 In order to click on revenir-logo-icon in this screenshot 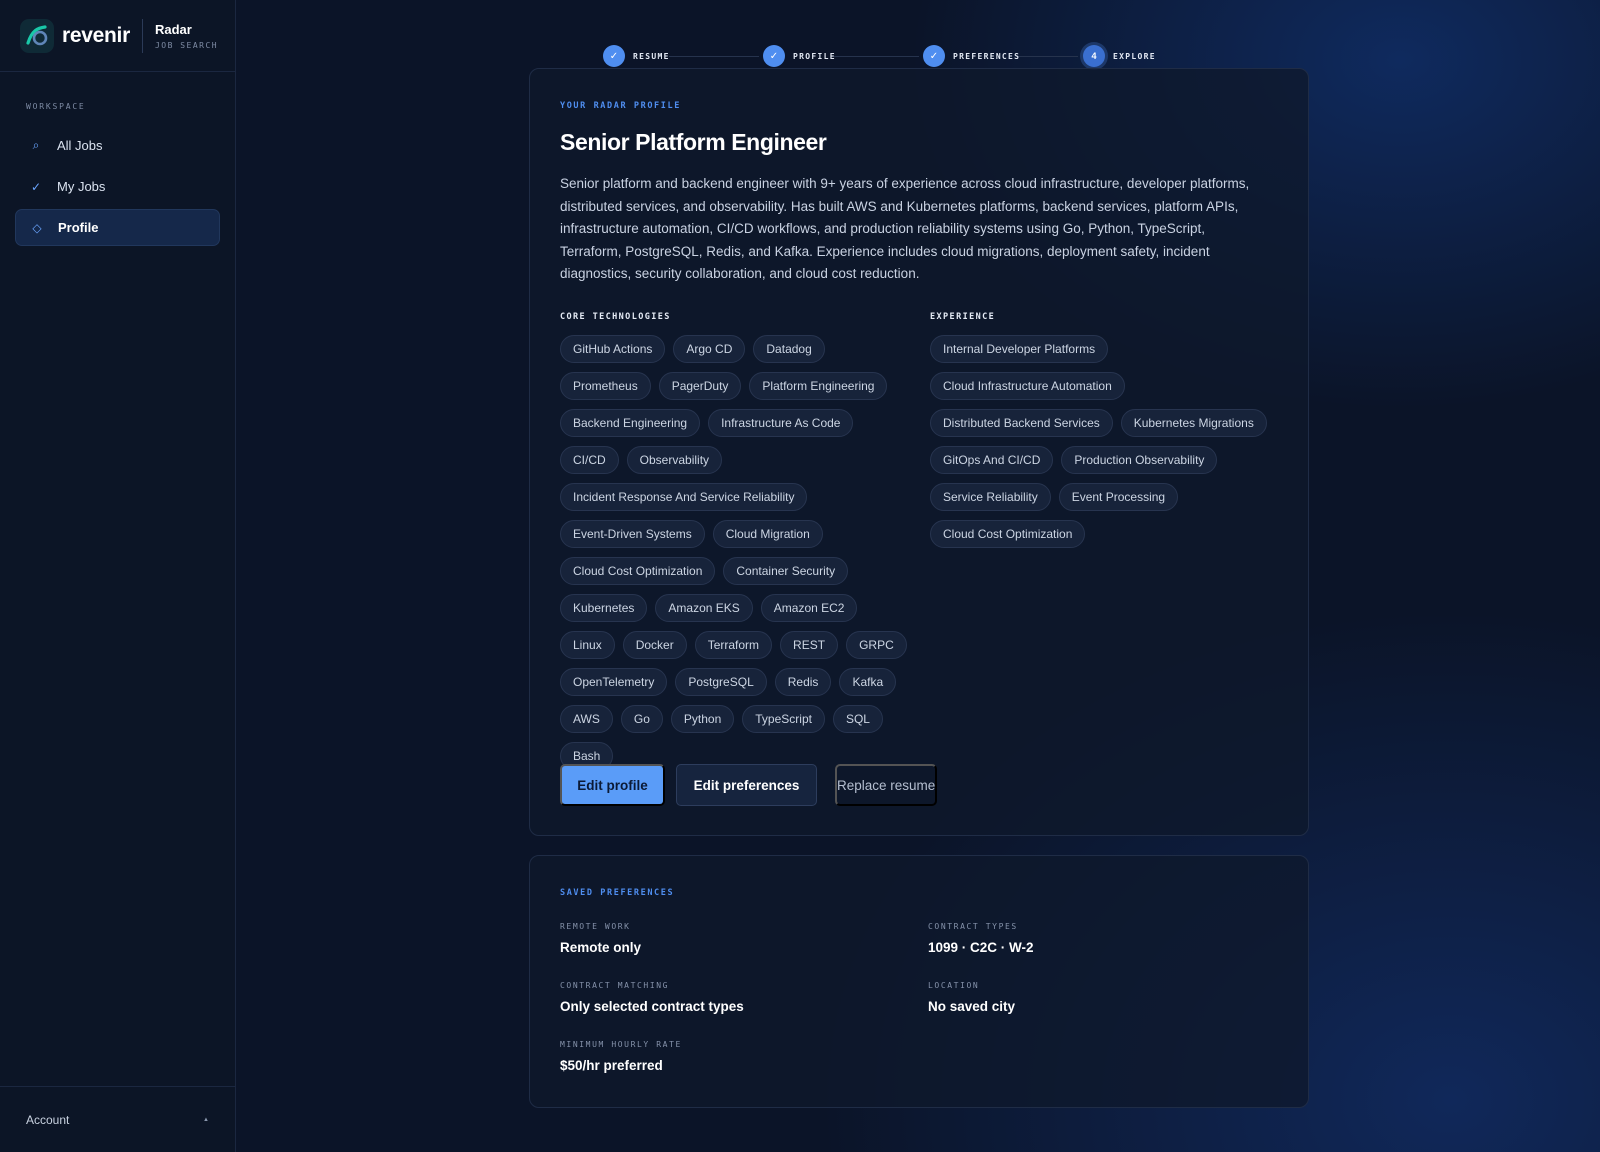, I will do `click(37, 35)`.